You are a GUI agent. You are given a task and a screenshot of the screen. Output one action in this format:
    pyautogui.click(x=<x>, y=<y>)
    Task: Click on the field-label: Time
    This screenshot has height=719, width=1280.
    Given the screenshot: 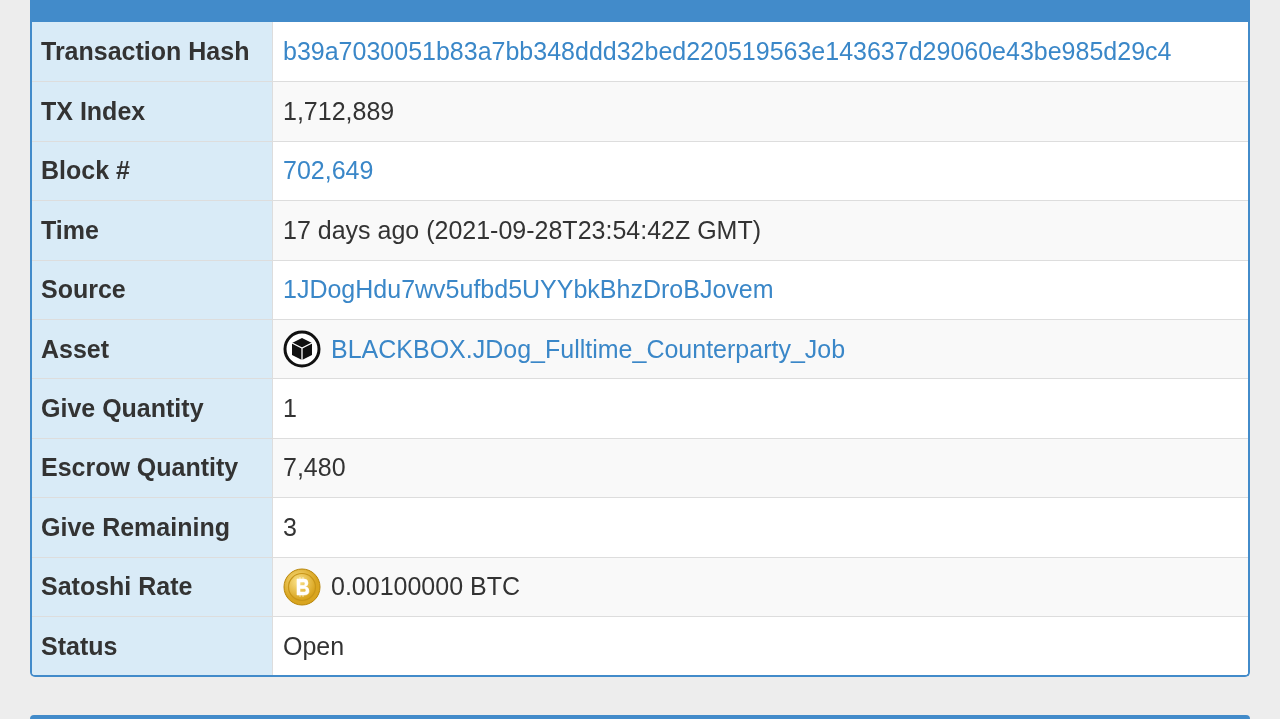 What is the action you would take?
    pyautogui.click(x=70, y=230)
    